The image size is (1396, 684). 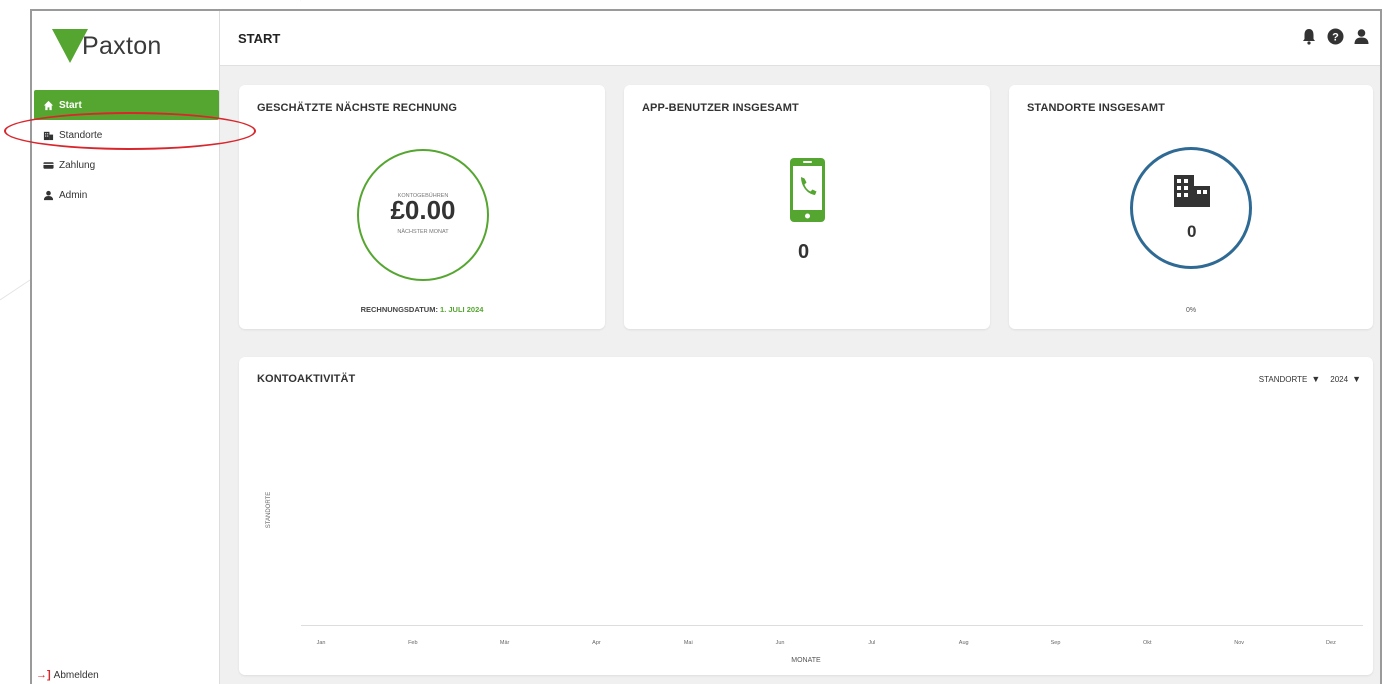 I want to click on sidebar-item-label: Admin, so click(x=73, y=195).